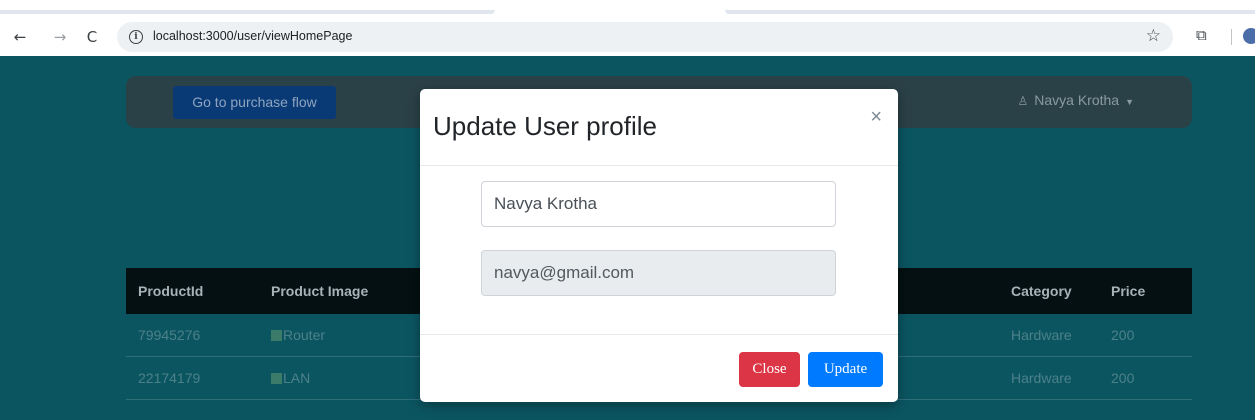 This screenshot has height=420, width=1255. Describe the element at coordinates (876, 117) in the screenshot. I see `close-icon: ×` at that location.